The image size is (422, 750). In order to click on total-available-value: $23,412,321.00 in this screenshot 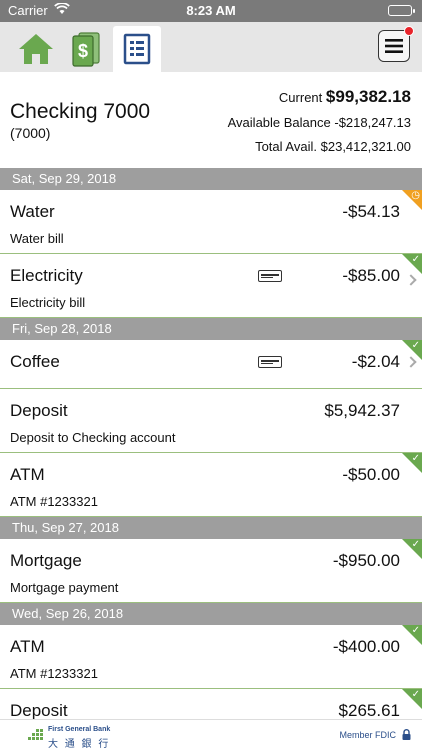, I will do `click(365, 146)`.